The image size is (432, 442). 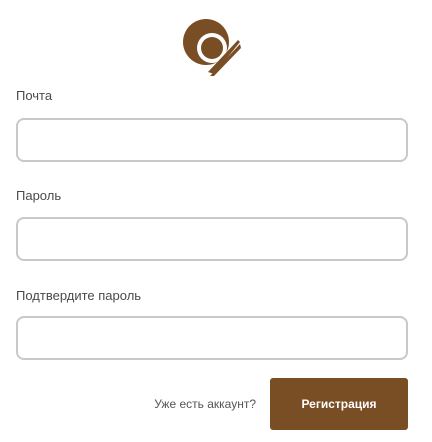 I want to click on email-label: Почта, so click(x=34, y=95).